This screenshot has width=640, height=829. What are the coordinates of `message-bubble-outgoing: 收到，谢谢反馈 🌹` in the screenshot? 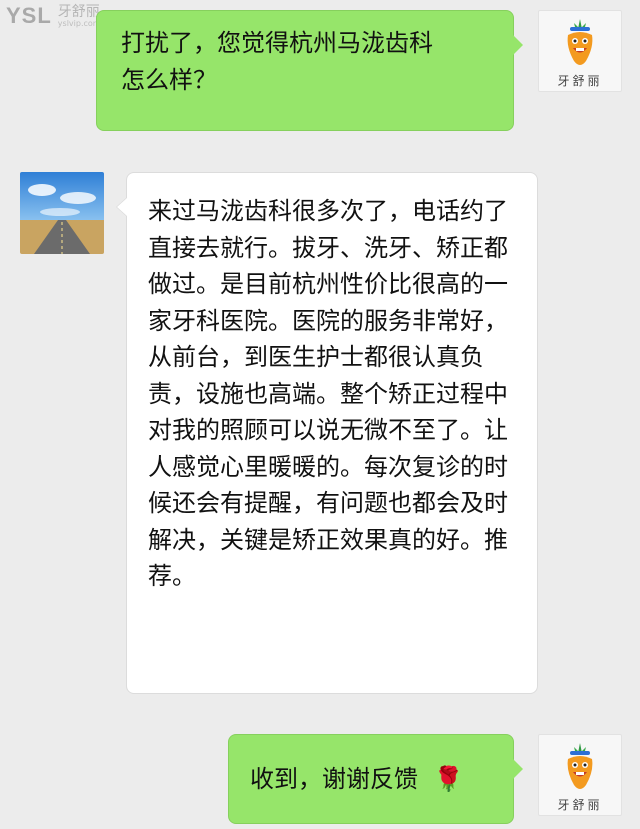 It's located at (375, 779).